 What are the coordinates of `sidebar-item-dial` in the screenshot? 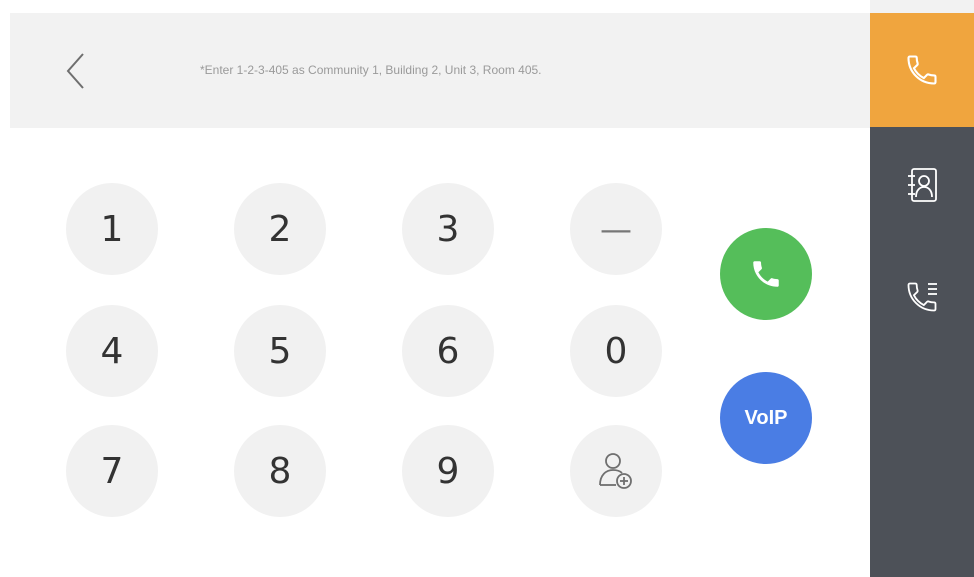 It's located at (922, 70).